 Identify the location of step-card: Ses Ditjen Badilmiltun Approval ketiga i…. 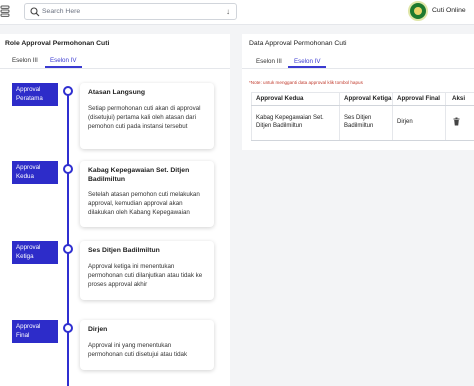
(147, 270).